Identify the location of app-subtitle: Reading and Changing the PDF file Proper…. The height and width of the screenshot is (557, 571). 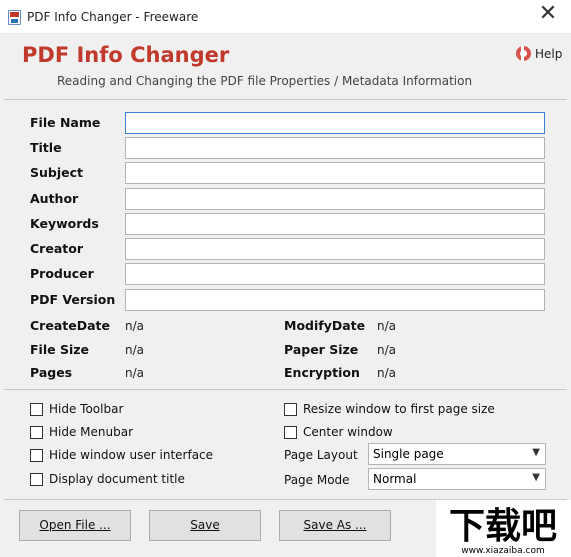
(265, 81).